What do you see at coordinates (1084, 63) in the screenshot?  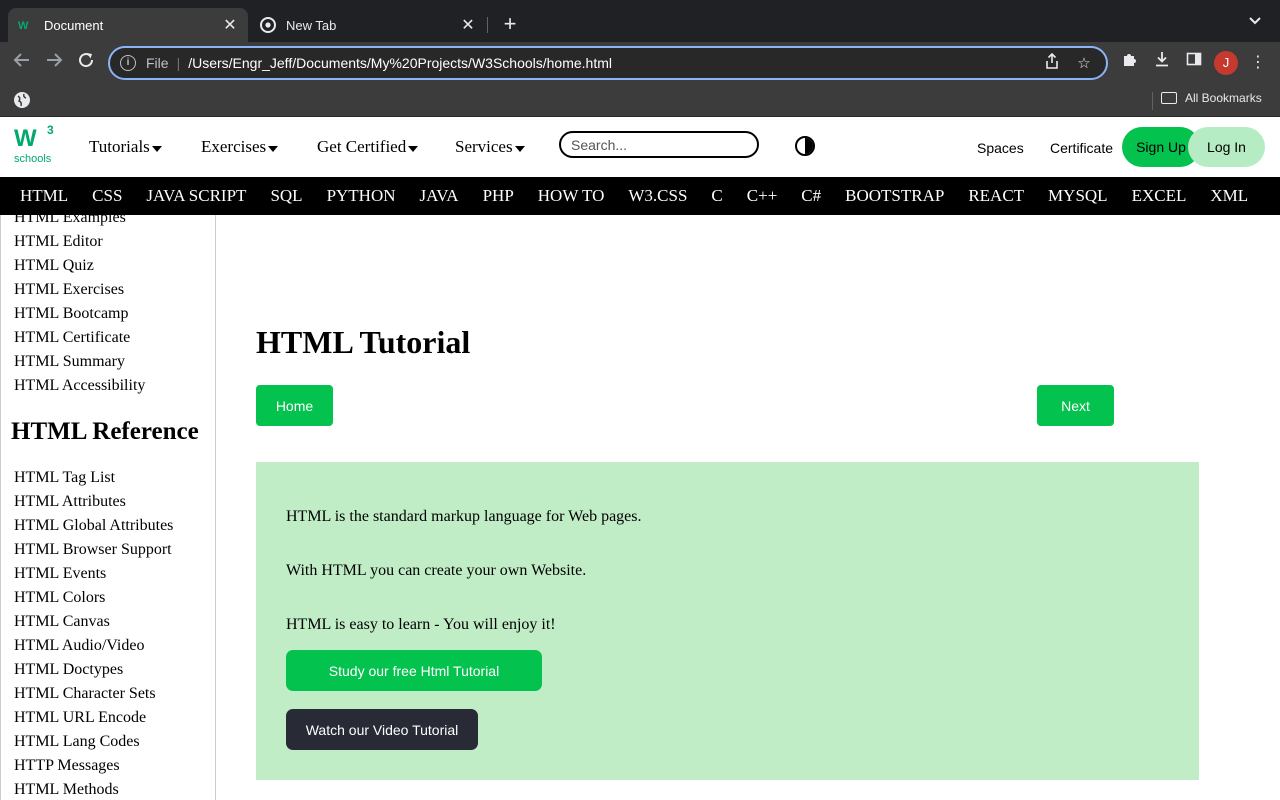 I see `bookmark-star-icon: ☆` at bounding box center [1084, 63].